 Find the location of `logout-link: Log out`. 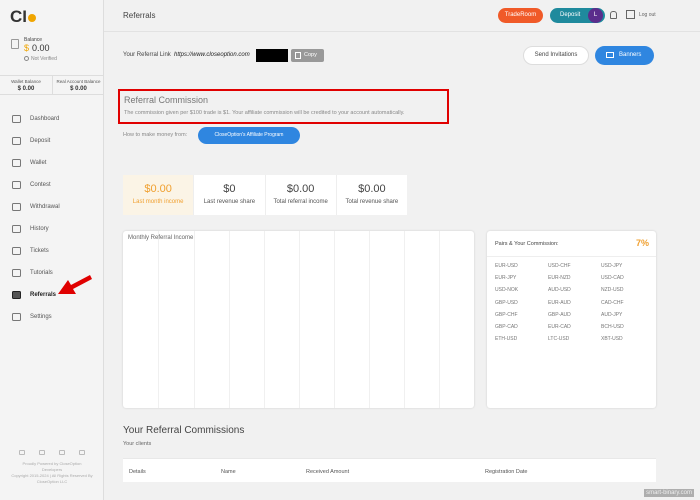

logout-link: Log out is located at coordinates (647, 15).